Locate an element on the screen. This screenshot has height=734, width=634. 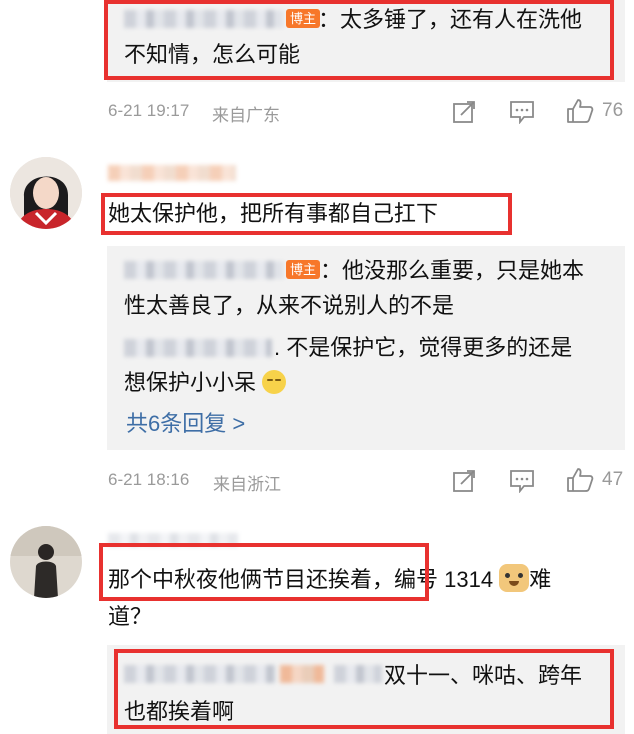
reply-text-line2: 性太善良了，从来不说别人的不是 is located at coordinates (289, 305).